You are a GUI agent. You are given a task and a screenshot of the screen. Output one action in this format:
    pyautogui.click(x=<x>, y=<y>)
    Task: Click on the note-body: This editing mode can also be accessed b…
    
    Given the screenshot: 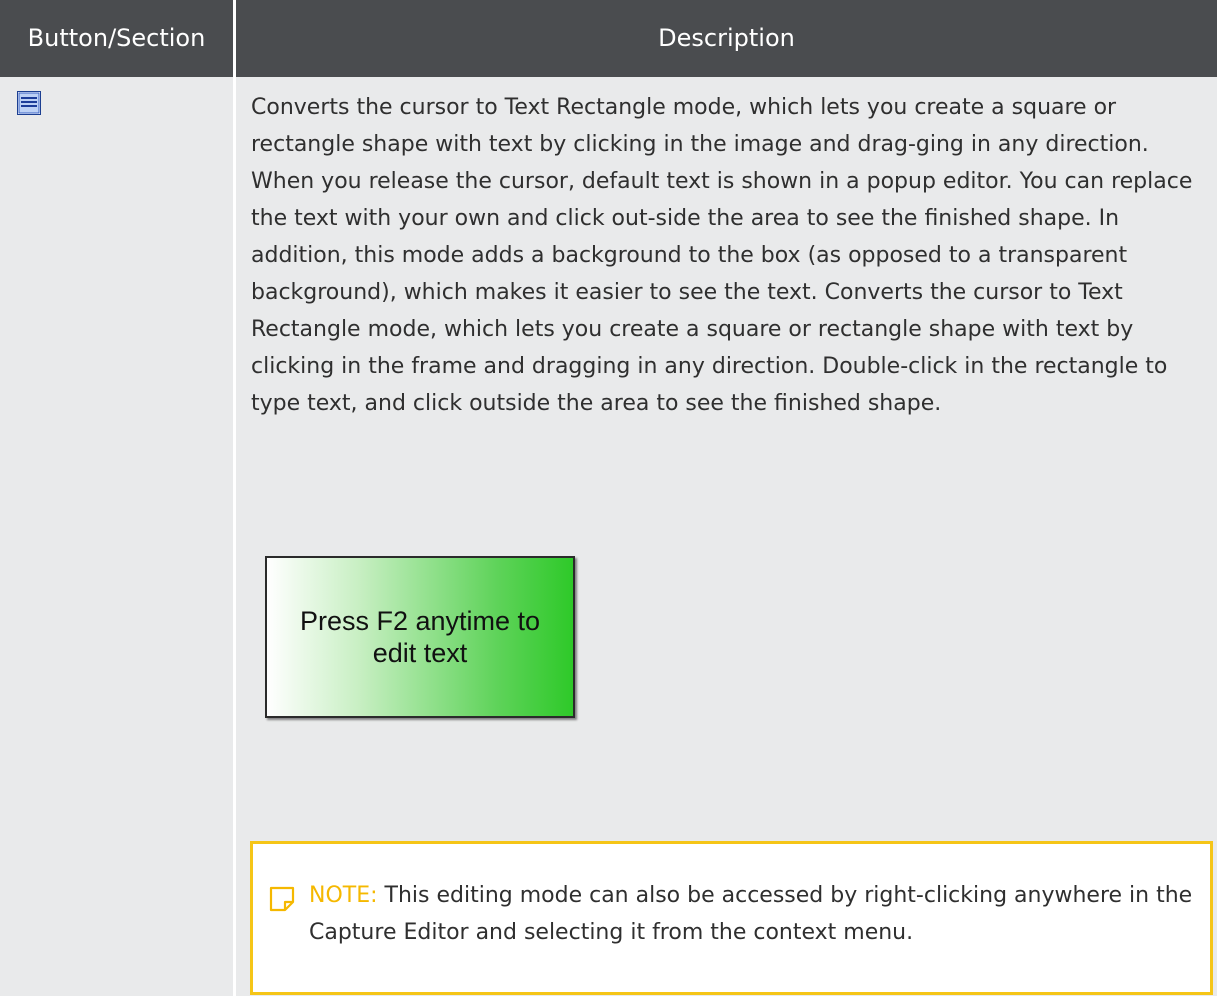 What is the action you would take?
    pyautogui.click(x=751, y=914)
    